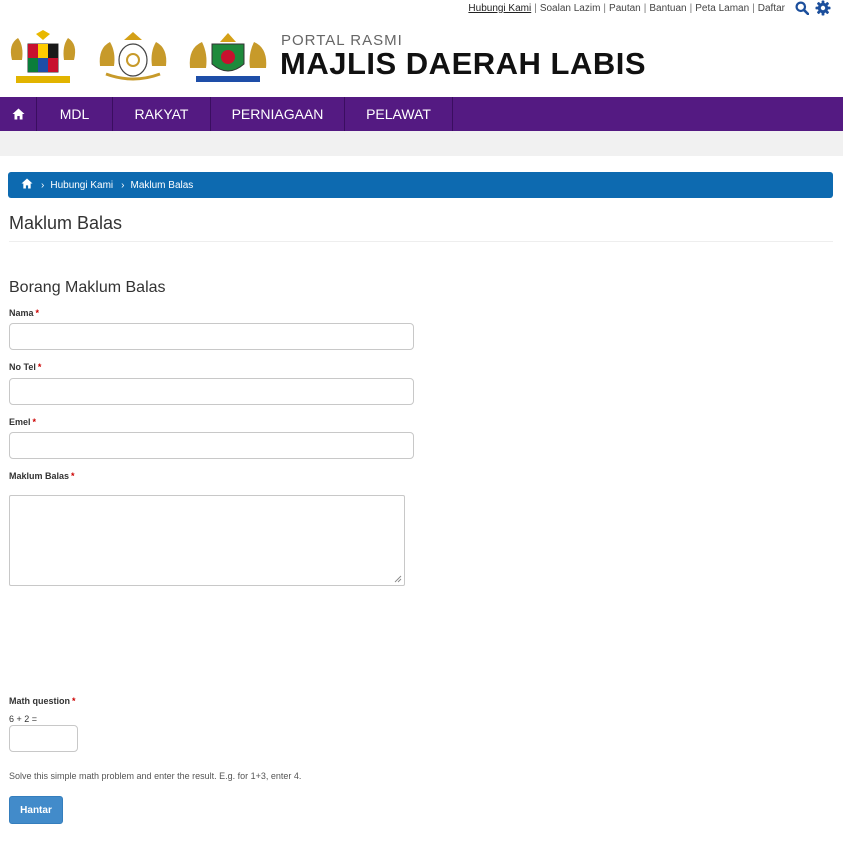 The height and width of the screenshot is (845, 843). Describe the element at coordinates (162, 185) in the screenshot. I see `breadcrumb-maklum-balas: Maklum Balas` at that location.